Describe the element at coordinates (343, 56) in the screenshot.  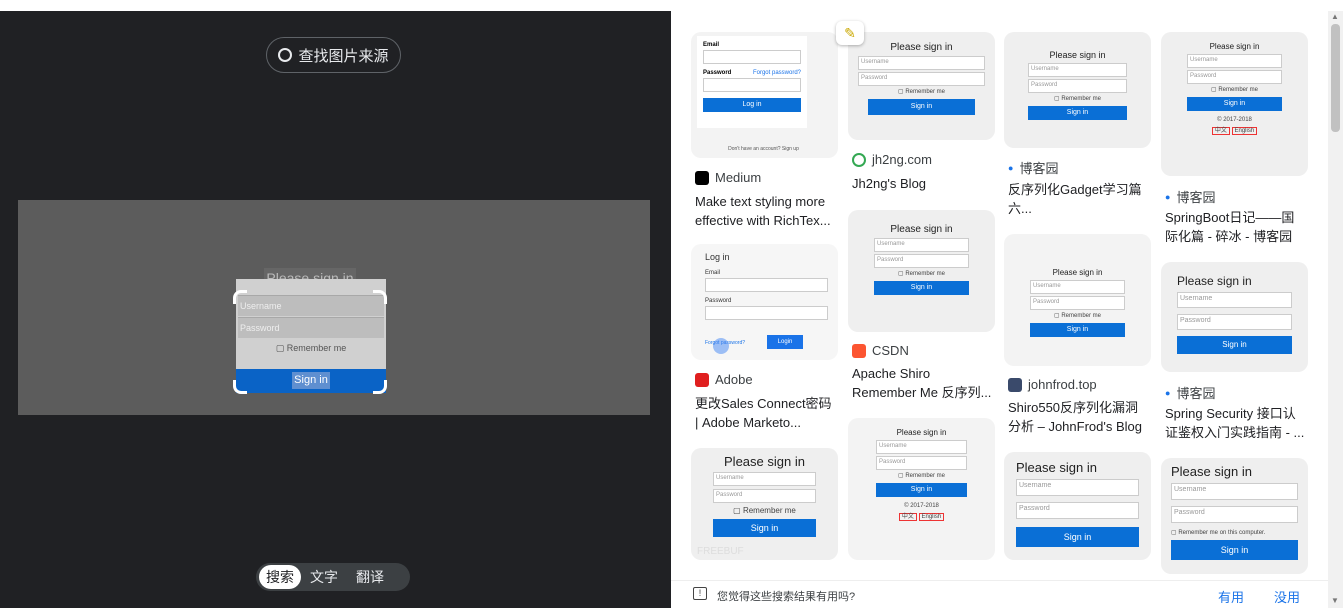
I see `find-image-source-label: 查找图片来源` at that location.